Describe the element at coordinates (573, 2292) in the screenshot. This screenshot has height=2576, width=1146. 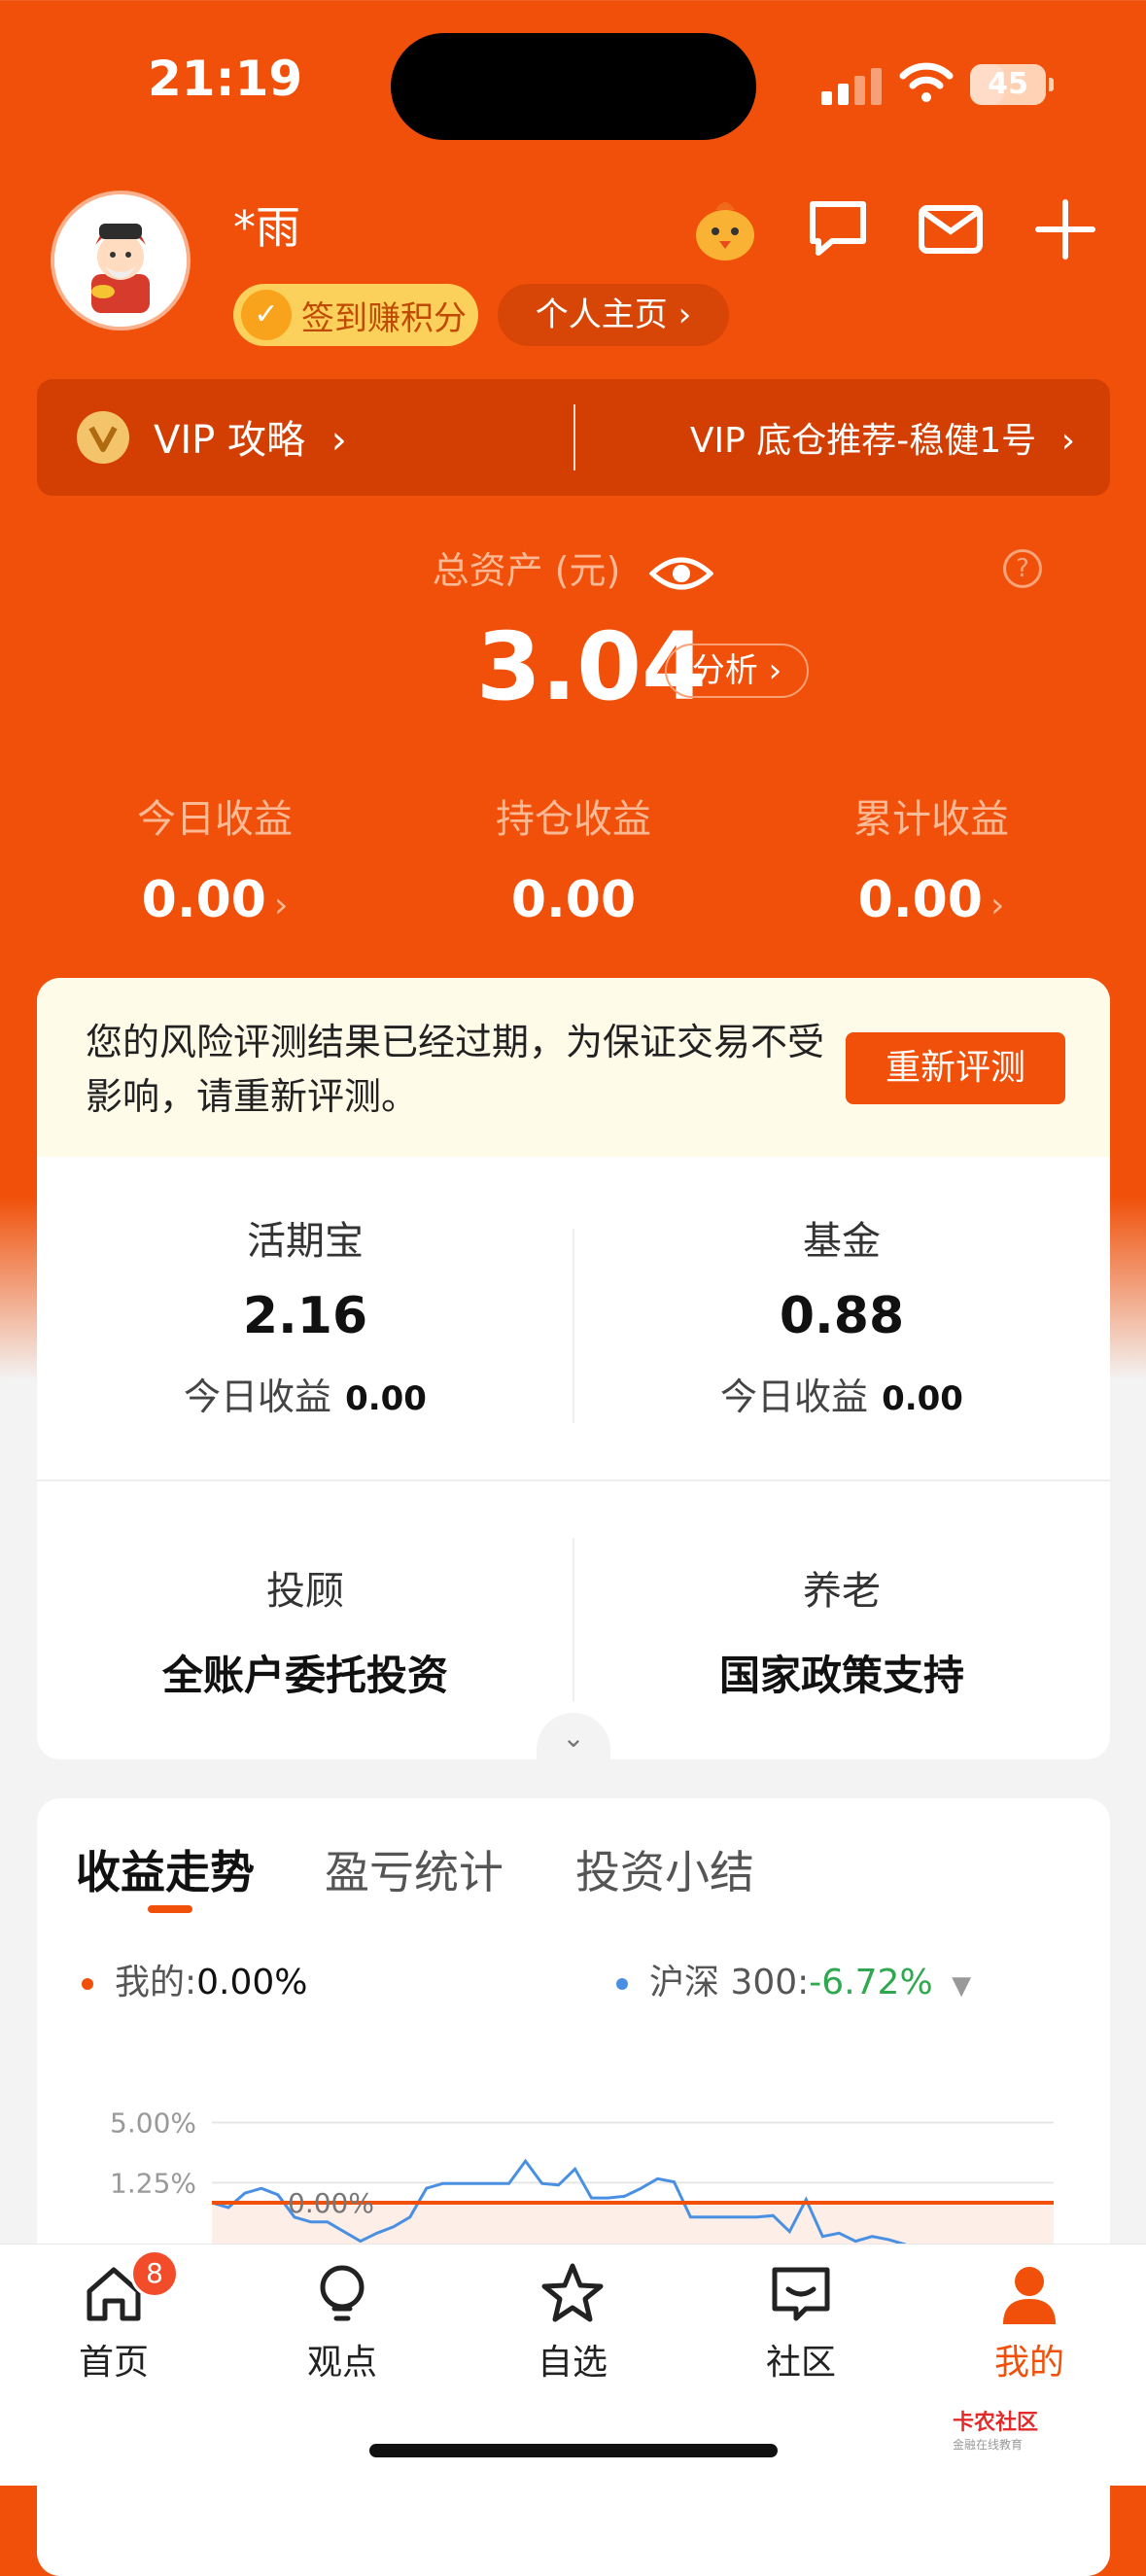
I see `star-icon` at that location.